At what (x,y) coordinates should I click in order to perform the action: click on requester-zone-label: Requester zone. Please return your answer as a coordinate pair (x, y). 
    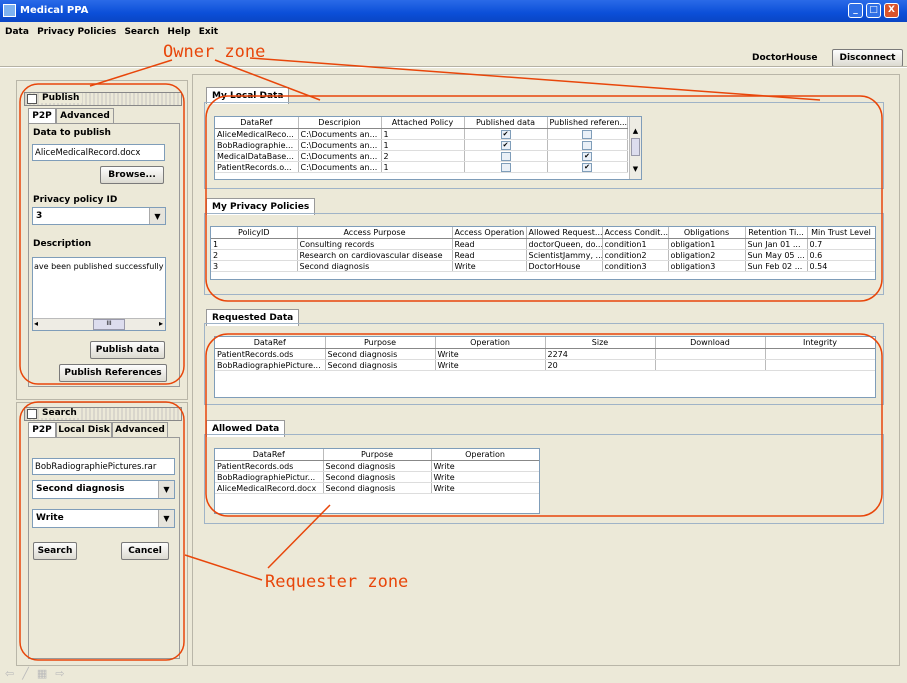
    Looking at the image, I should click on (337, 582).